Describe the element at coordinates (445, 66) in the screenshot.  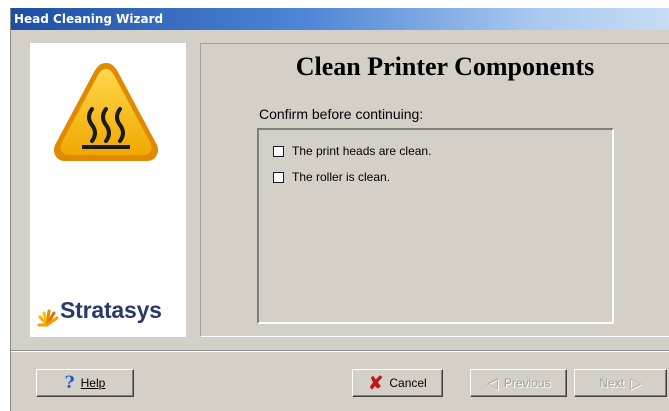
I see `page-title: Clean Printer Components` at that location.